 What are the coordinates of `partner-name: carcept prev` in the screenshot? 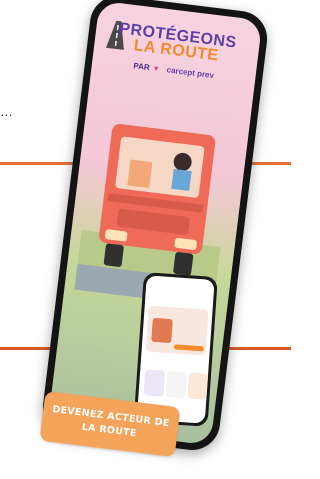 It's located at (190, 73).